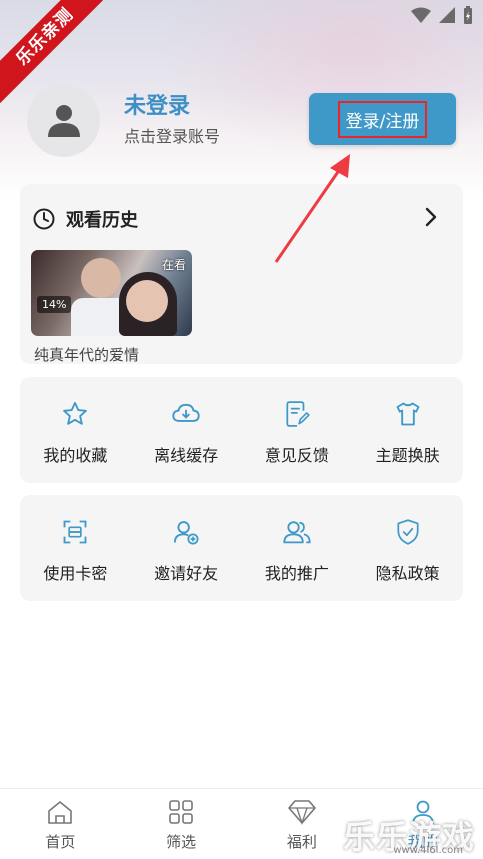 This screenshot has height=859, width=483. What do you see at coordinates (102, 220) in the screenshot?
I see `history-title: 观看历史` at bounding box center [102, 220].